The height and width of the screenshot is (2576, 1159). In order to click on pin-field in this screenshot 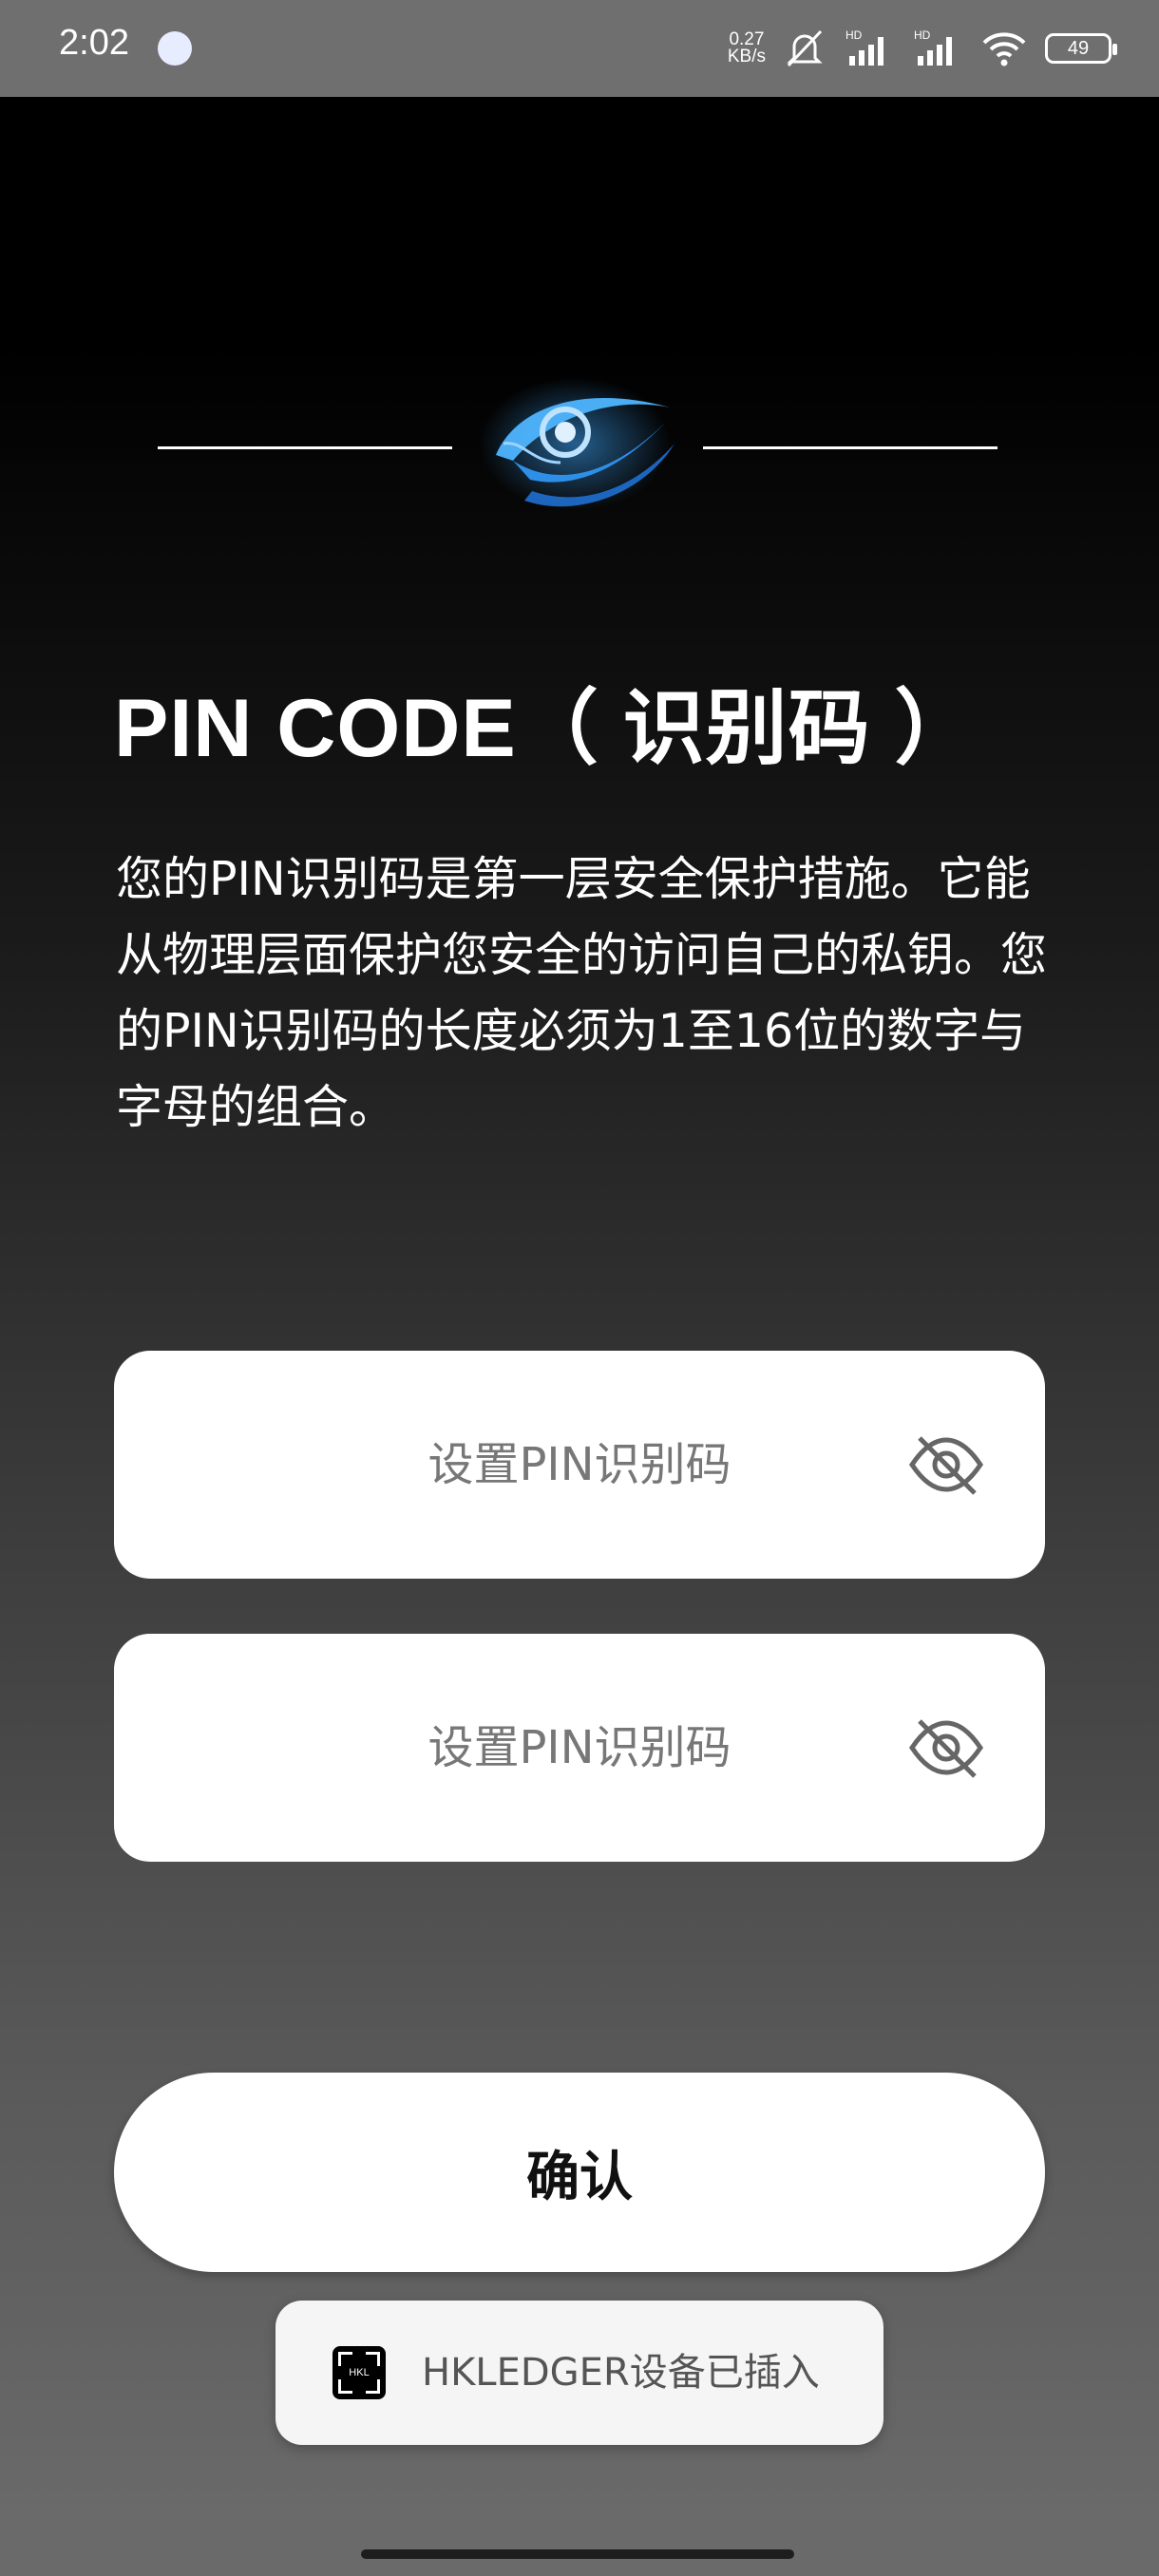, I will do `click(579, 1465)`.